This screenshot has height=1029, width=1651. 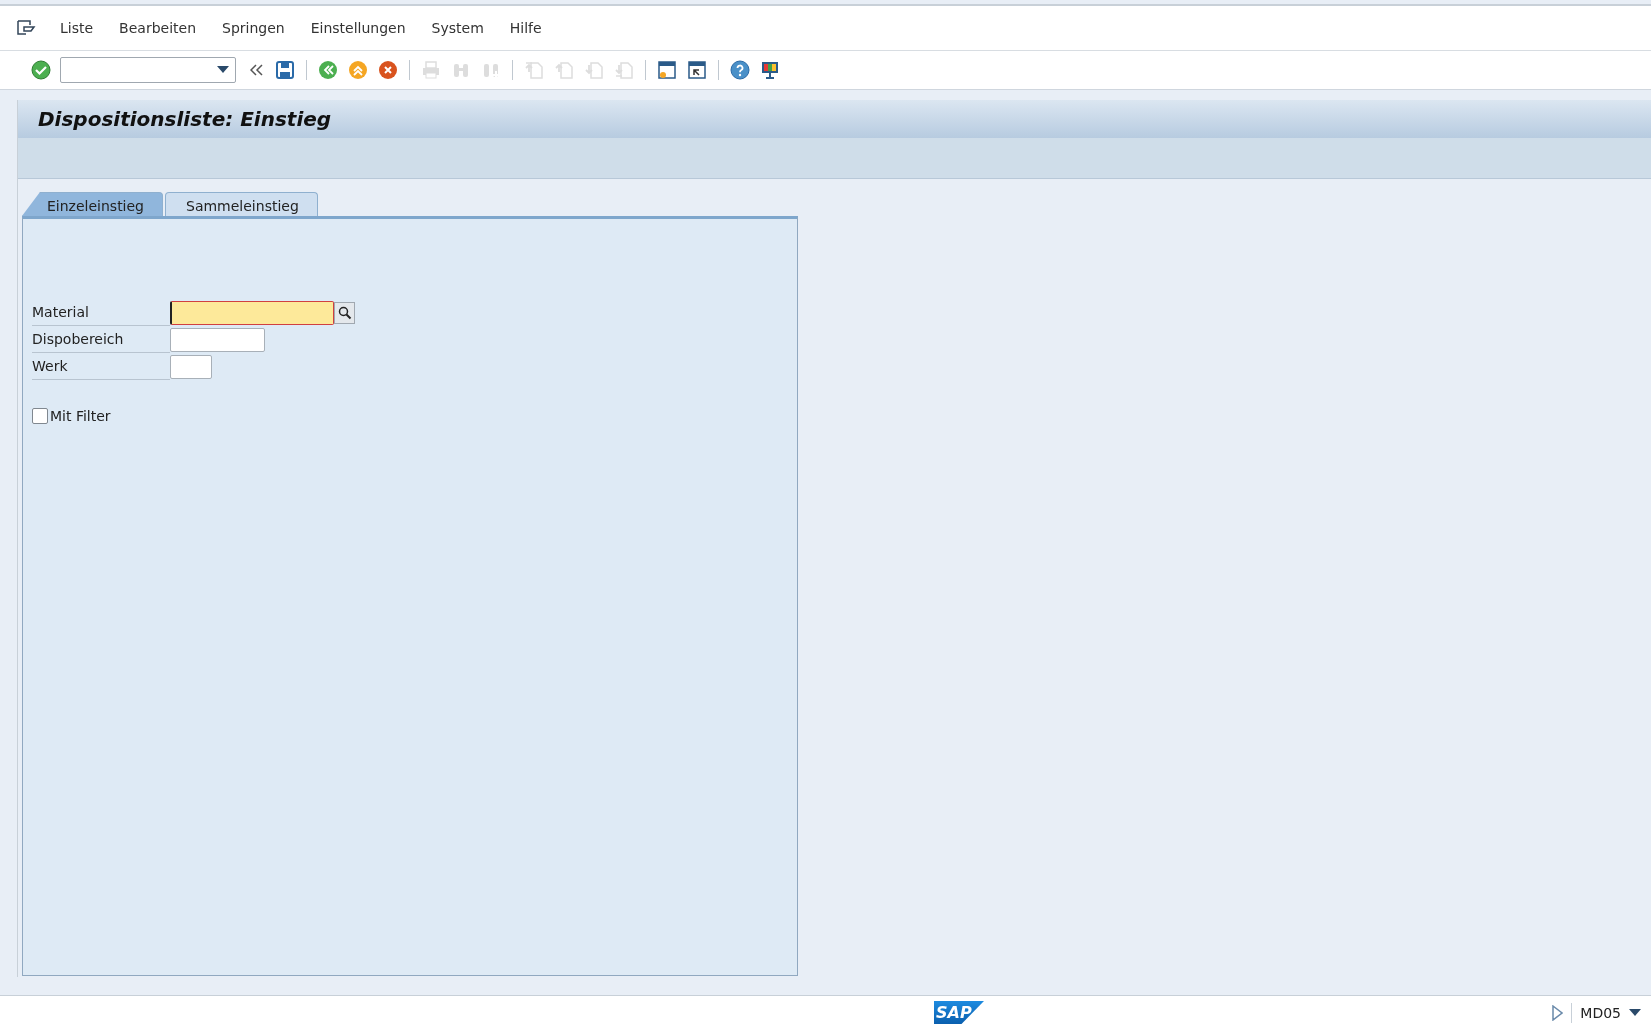 What do you see at coordinates (344, 312) in the screenshot?
I see `search-button` at bounding box center [344, 312].